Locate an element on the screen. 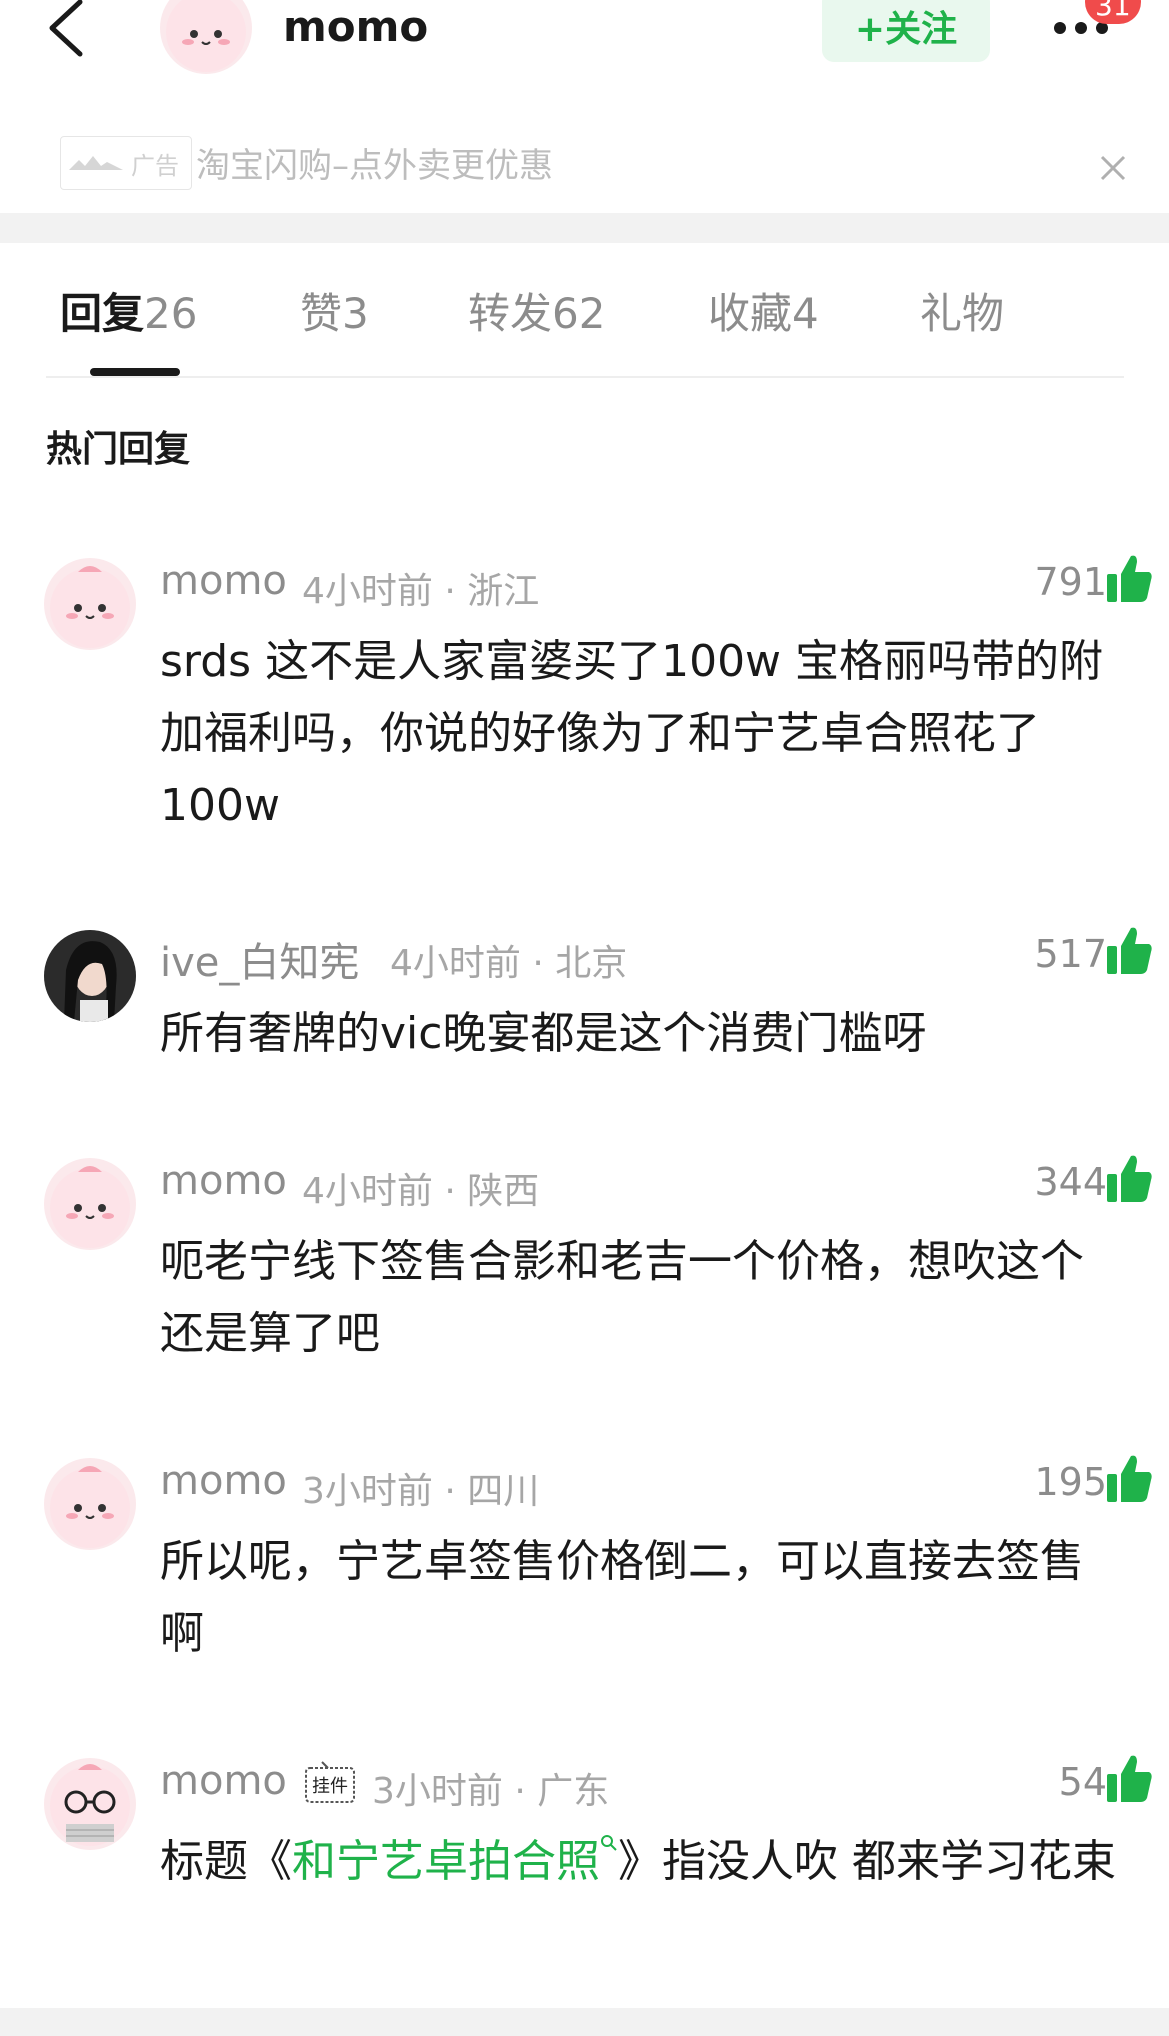 The image size is (1169, 2036). bottom-separator is located at coordinates (584, 2022).